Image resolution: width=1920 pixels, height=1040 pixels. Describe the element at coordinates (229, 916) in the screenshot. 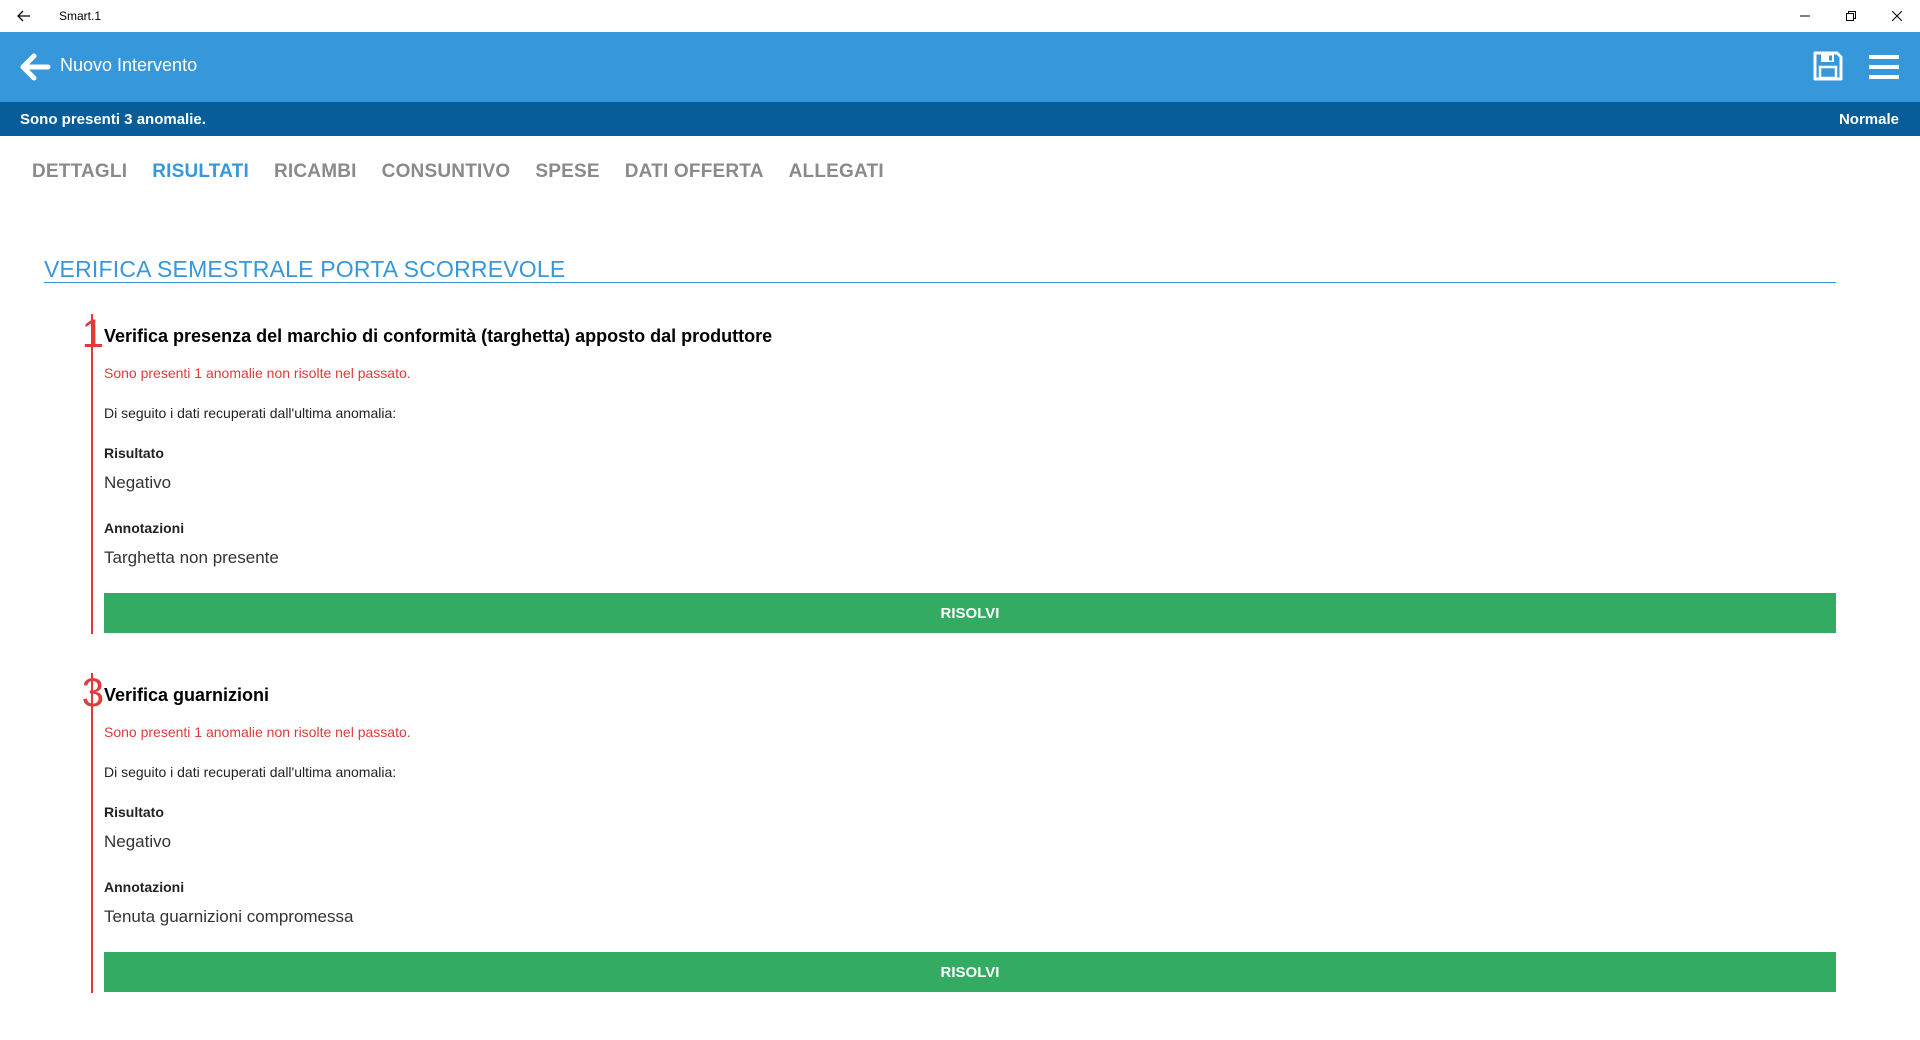

I see `notes-value: Tenuta guarnizioni compromessa` at that location.